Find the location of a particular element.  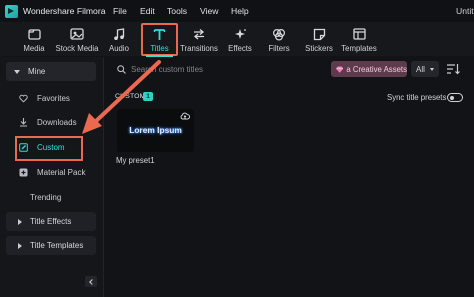

music-note-icon is located at coordinates (119, 34).